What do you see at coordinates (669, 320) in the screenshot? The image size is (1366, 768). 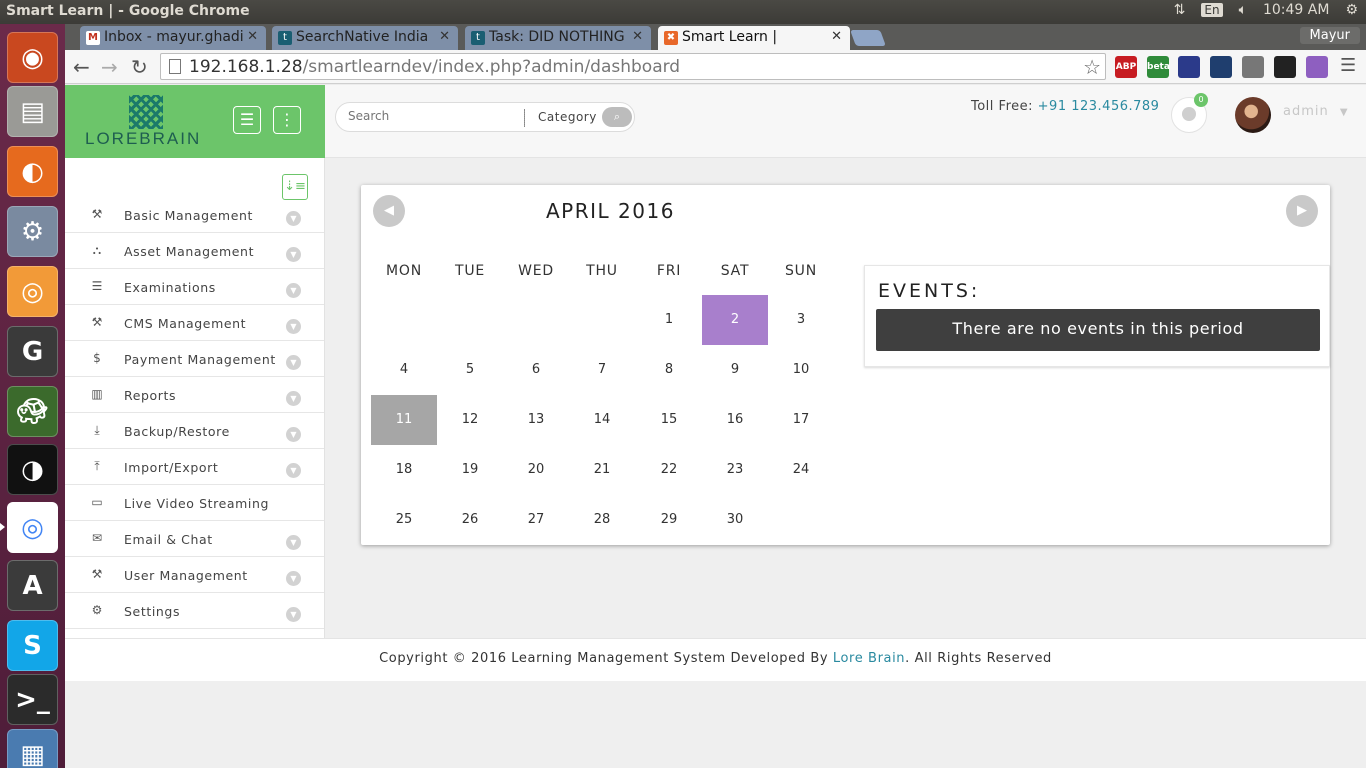 I see `calendar-day: 1` at bounding box center [669, 320].